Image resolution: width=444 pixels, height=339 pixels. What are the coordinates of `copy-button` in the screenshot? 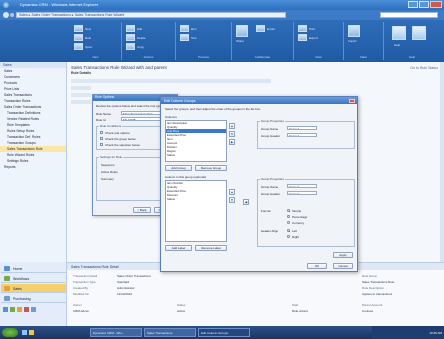 It's located at (130, 46).